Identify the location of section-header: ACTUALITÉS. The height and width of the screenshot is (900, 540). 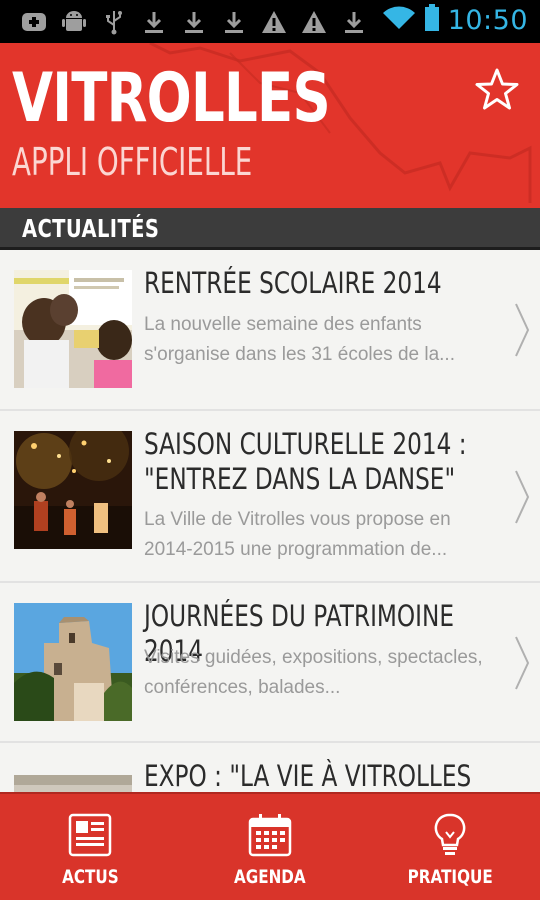
(270, 229).